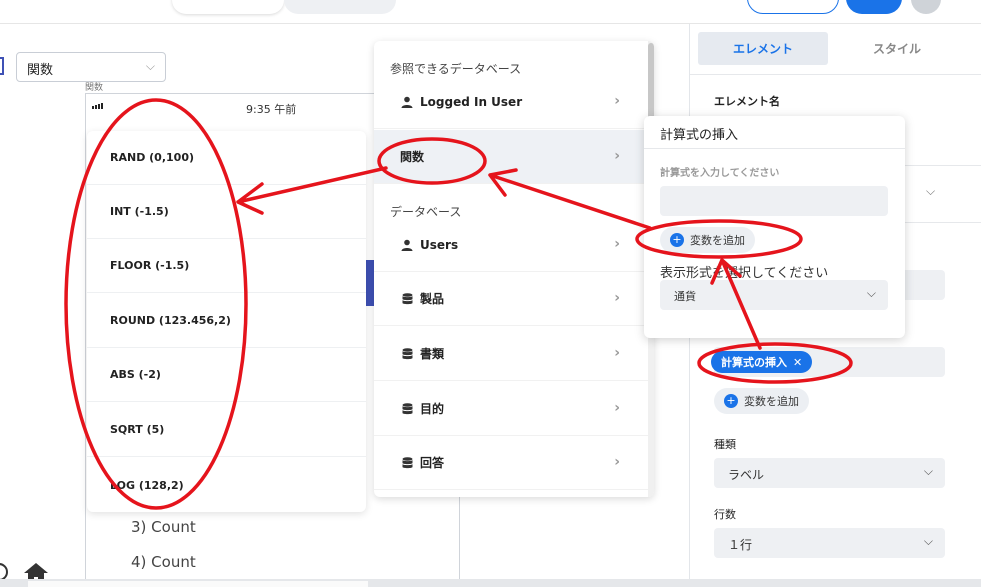 The height and width of the screenshot is (587, 981). What do you see at coordinates (412, 157) in the screenshot?
I see `menu-item-label: 関数` at bounding box center [412, 157].